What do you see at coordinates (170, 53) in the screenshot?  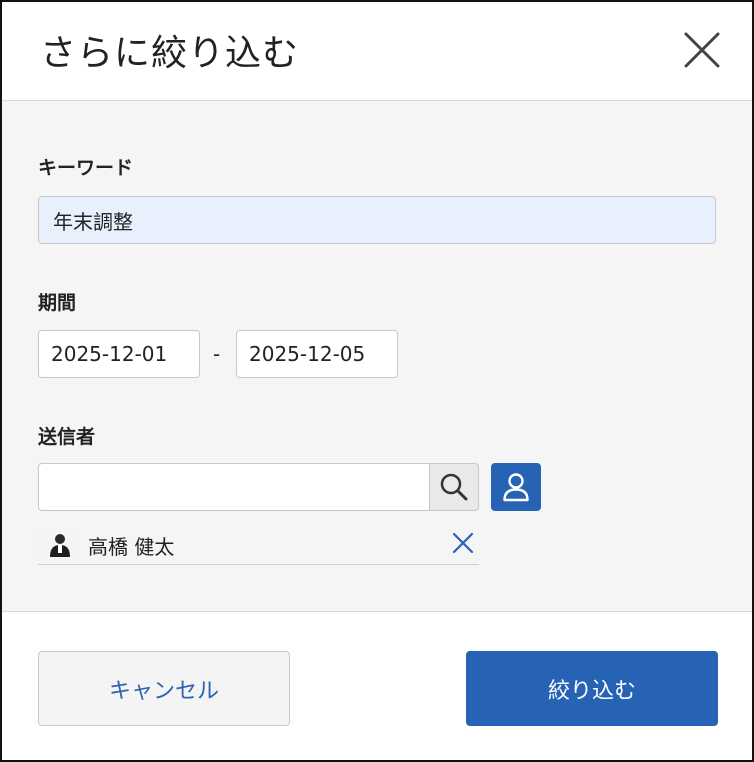 I see `dialog-title: さらに絞り込む` at bounding box center [170, 53].